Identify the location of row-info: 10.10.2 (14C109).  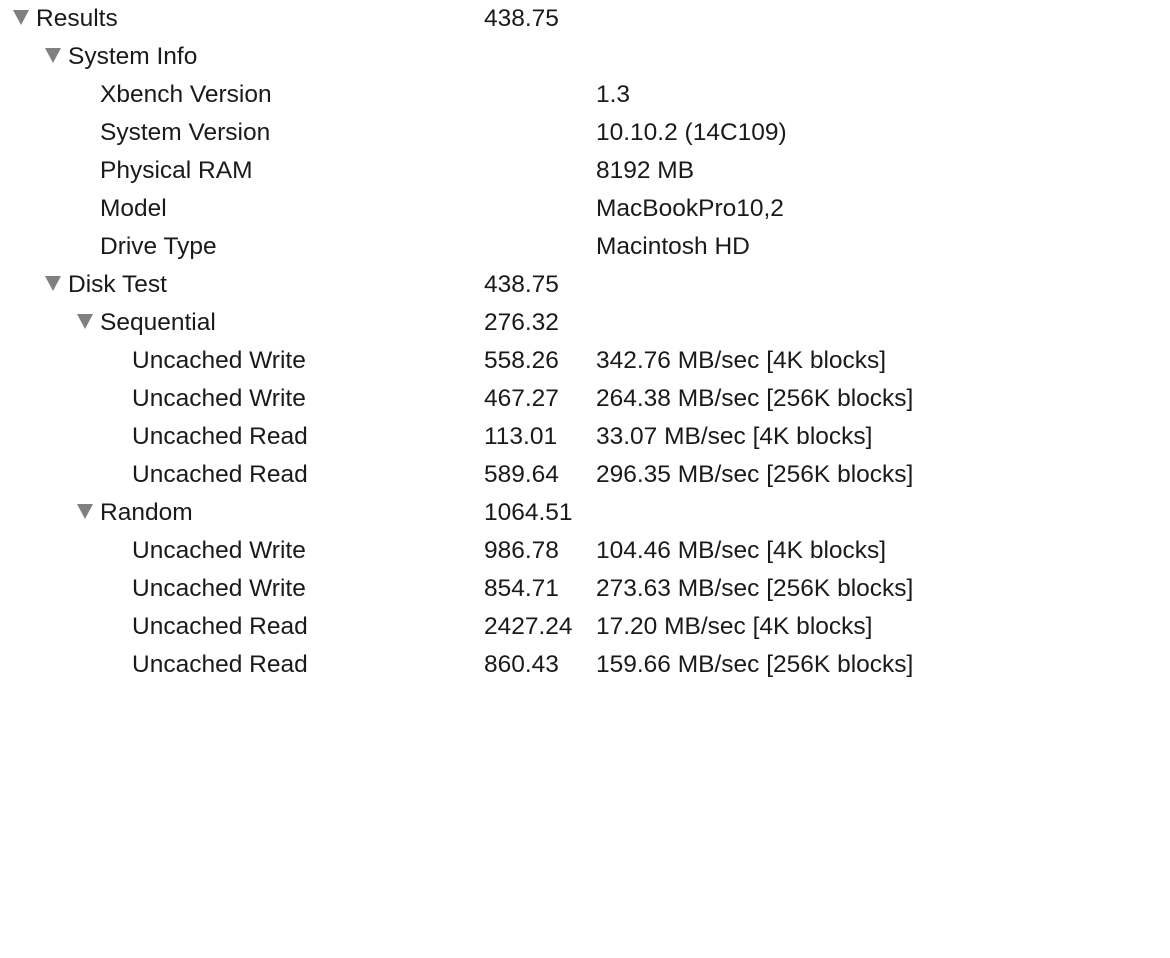
(691, 132).